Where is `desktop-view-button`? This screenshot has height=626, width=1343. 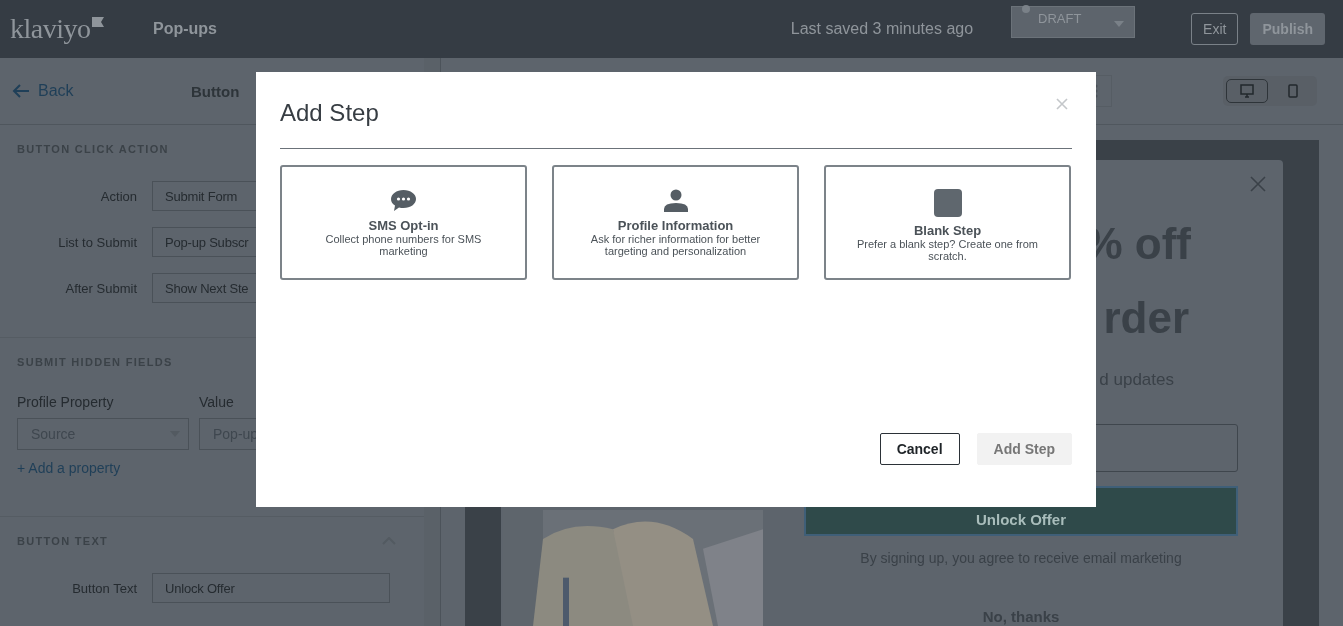
desktop-view-button is located at coordinates (1247, 91).